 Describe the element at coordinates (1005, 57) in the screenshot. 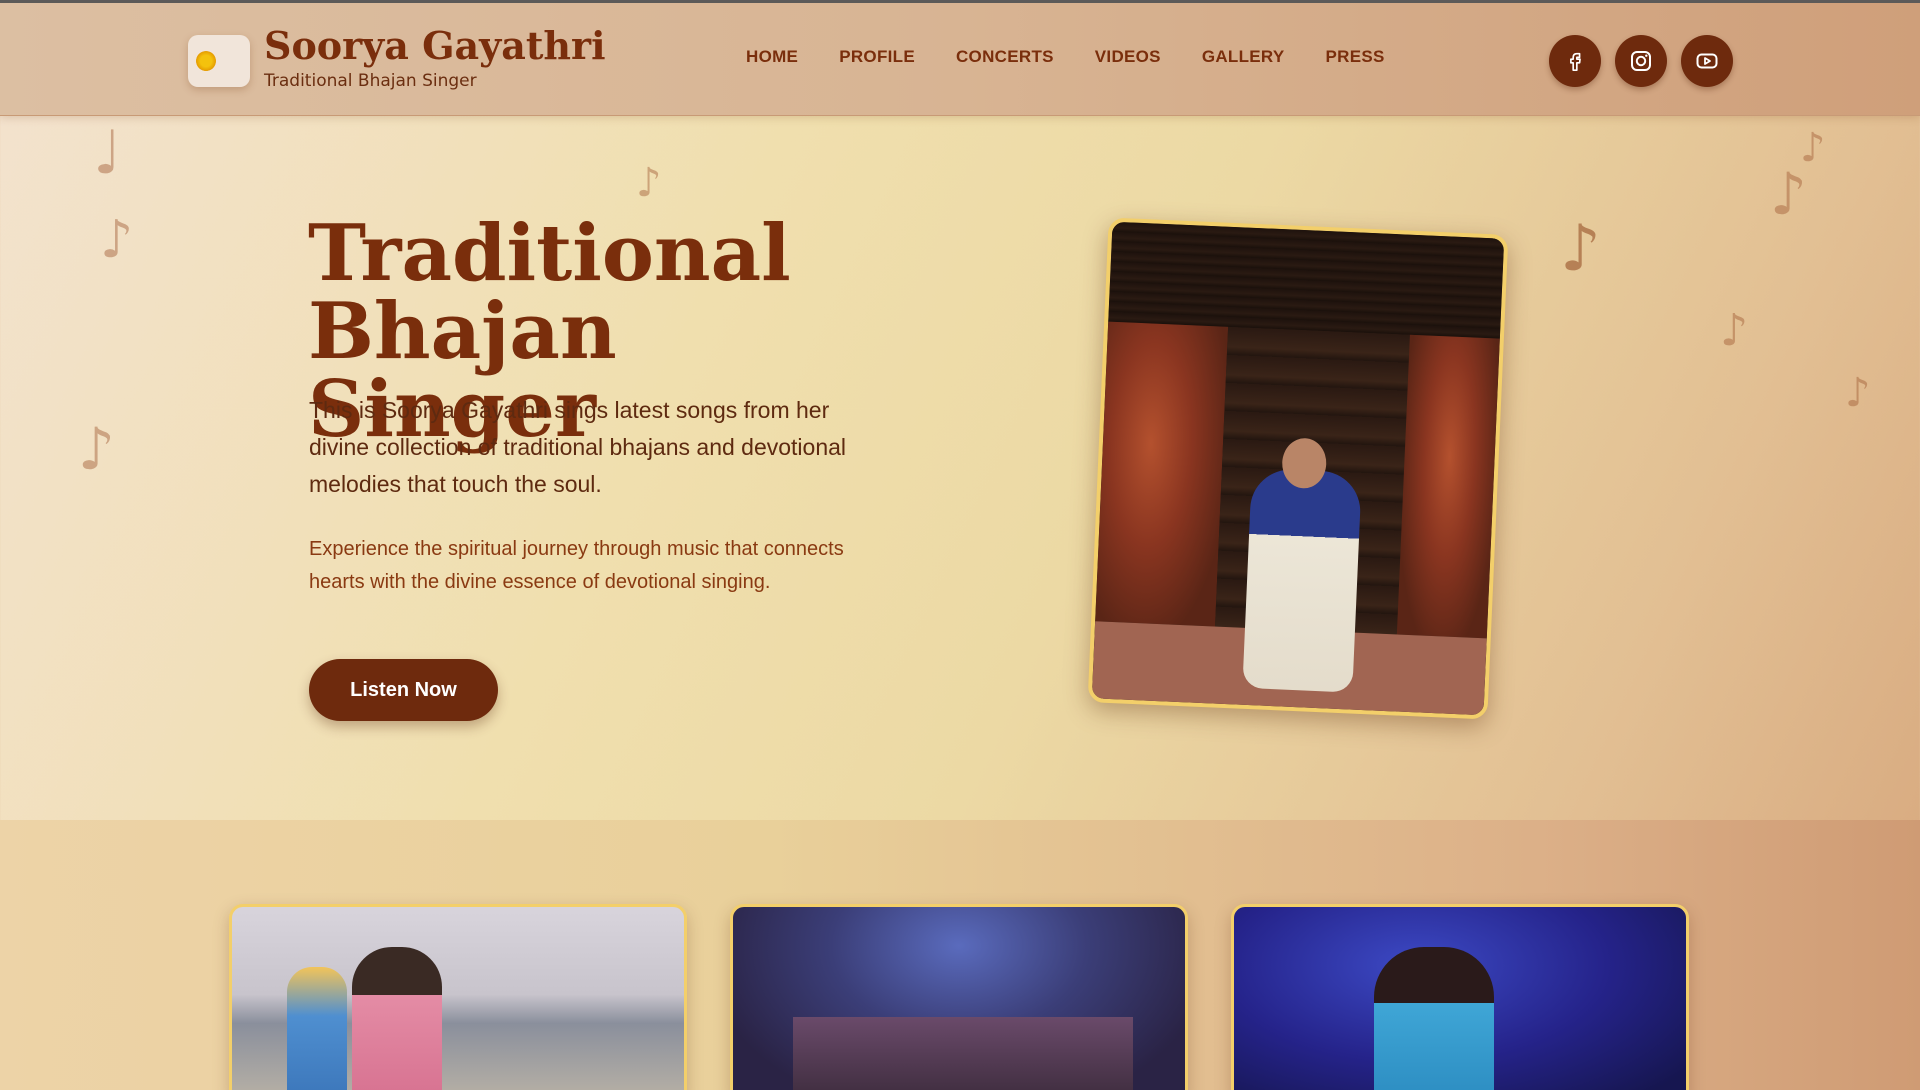

I see `nav-concerts: CONCERTS` at that location.